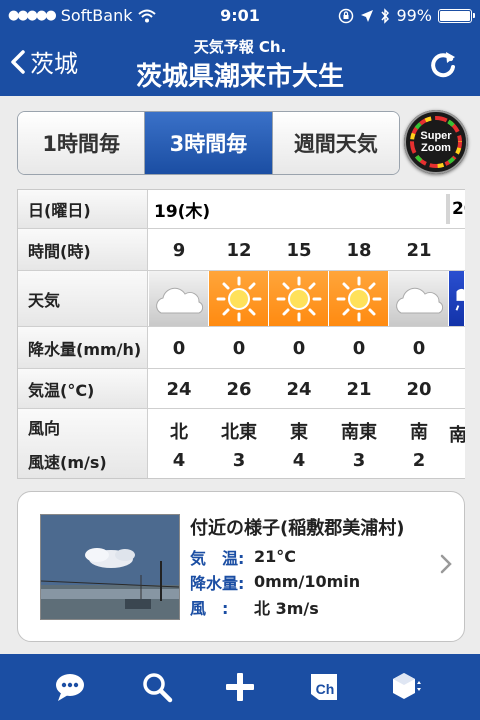 This screenshot has width=480, height=720. Describe the element at coordinates (436, 136) in the screenshot. I see `super-zoom-line1: Super` at that location.